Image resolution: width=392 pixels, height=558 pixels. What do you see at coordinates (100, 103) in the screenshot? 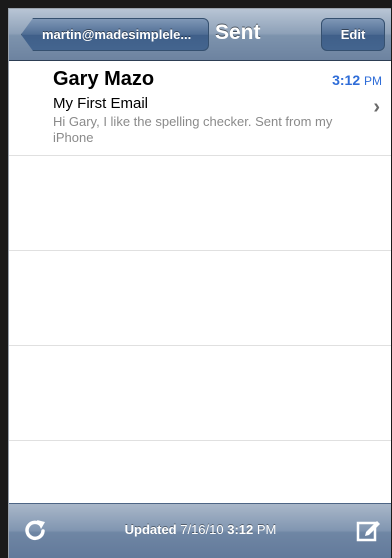
I see `message-subject: My First Email` at bounding box center [100, 103].